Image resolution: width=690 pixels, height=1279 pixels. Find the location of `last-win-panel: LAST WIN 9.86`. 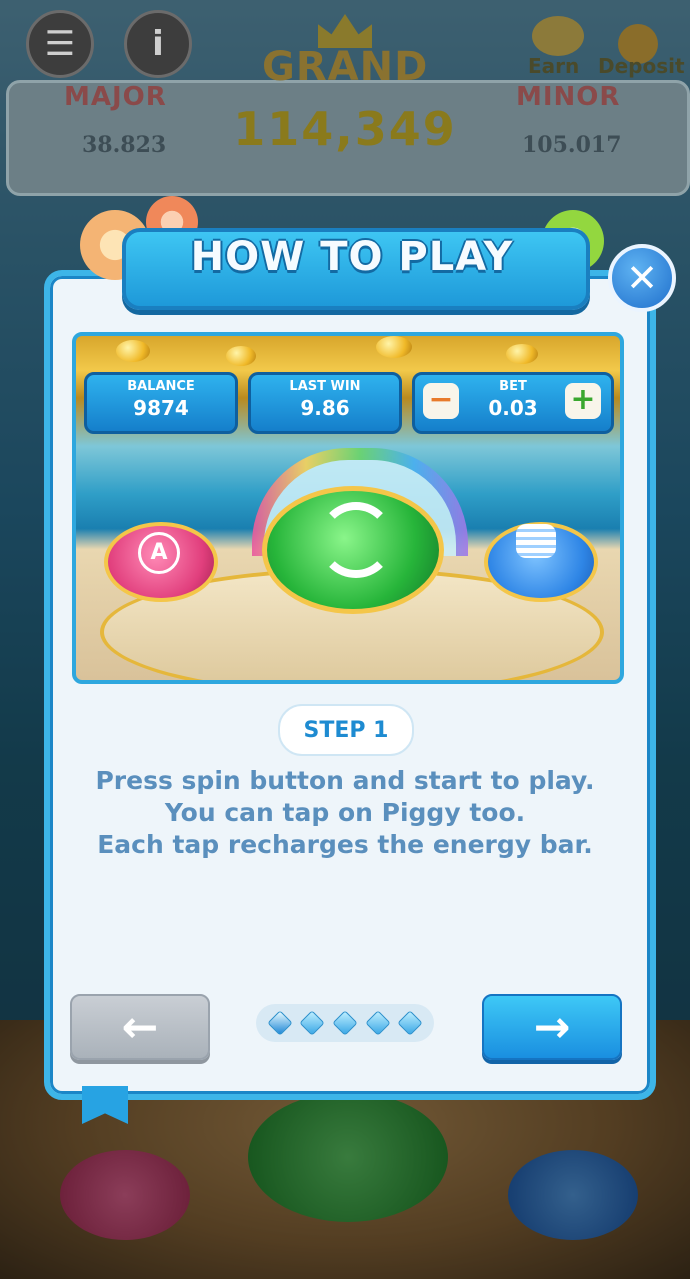

last-win-panel: LAST WIN 9.86 is located at coordinates (325, 403).